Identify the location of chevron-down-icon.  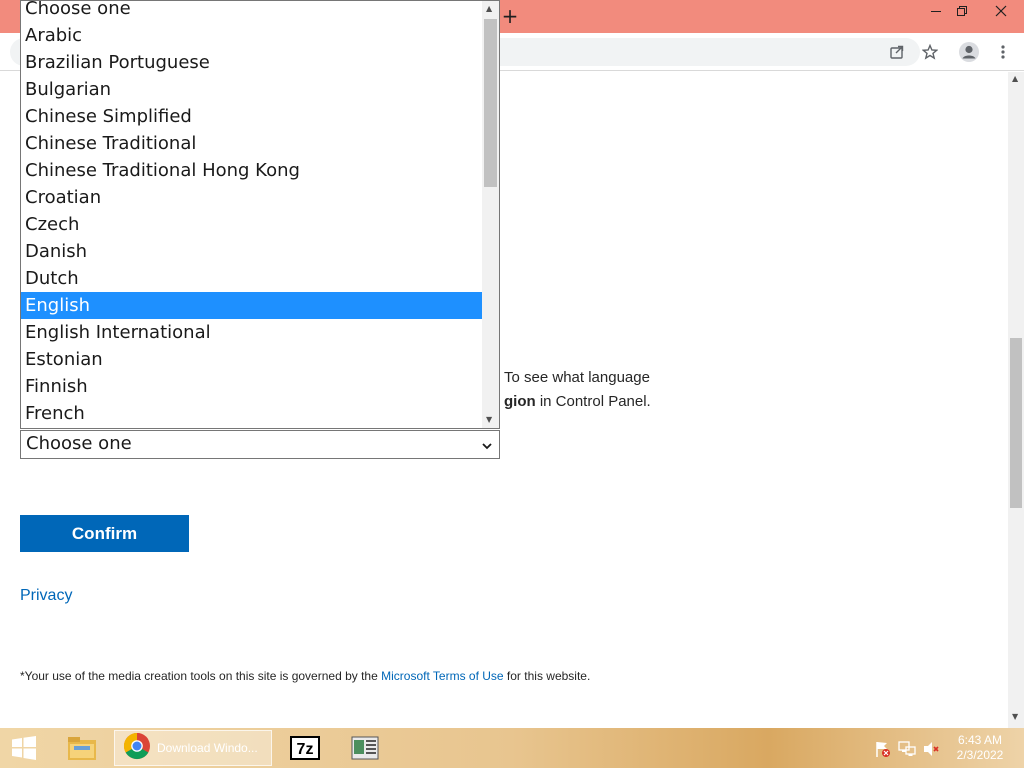
(487, 443).